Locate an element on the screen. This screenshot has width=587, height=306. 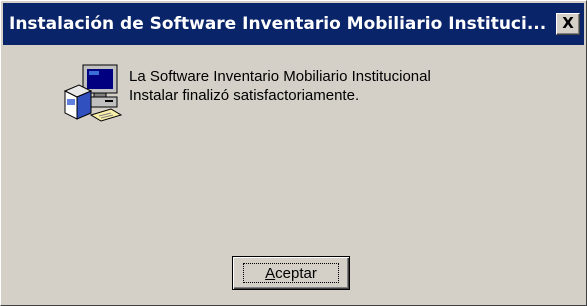
accept-button-label: Aceptar is located at coordinates (291, 273).